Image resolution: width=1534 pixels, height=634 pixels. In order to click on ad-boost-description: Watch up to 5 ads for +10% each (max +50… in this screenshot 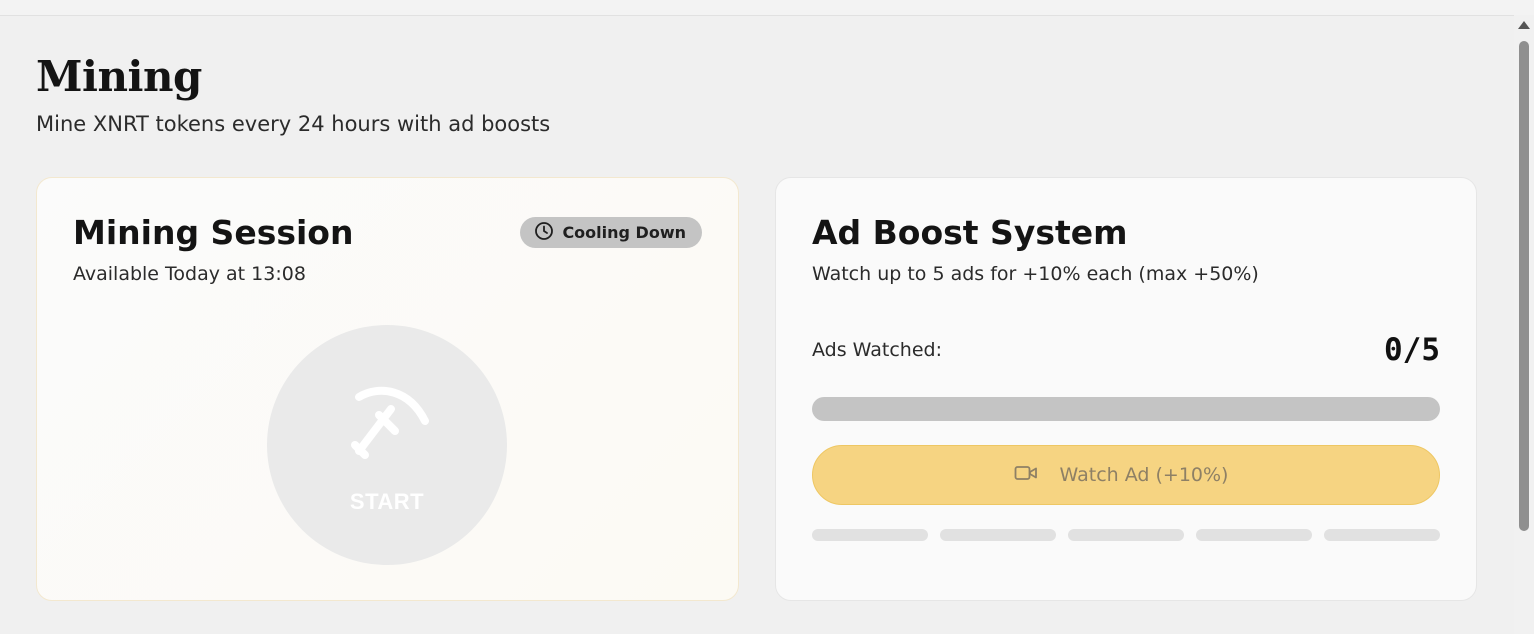, I will do `click(1035, 274)`.